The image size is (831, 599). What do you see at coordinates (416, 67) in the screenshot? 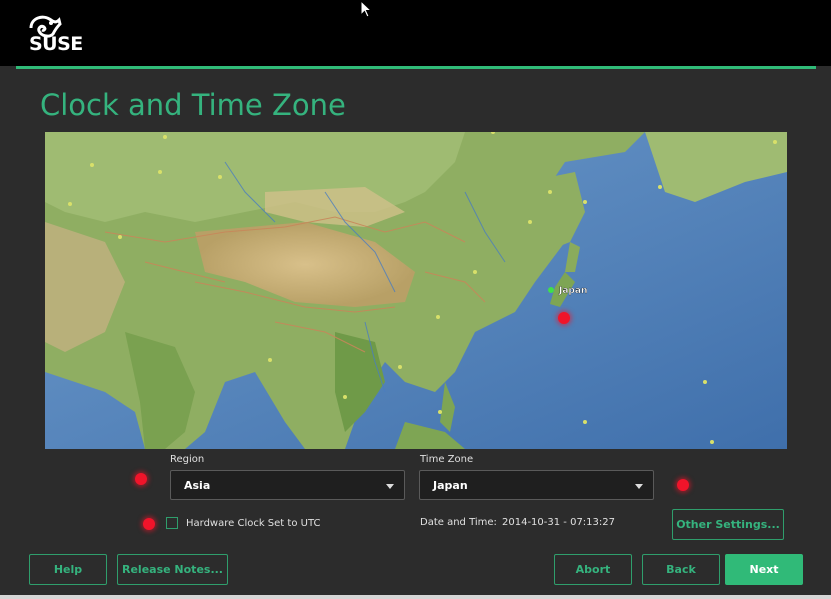
I see `header-divider` at bounding box center [416, 67].